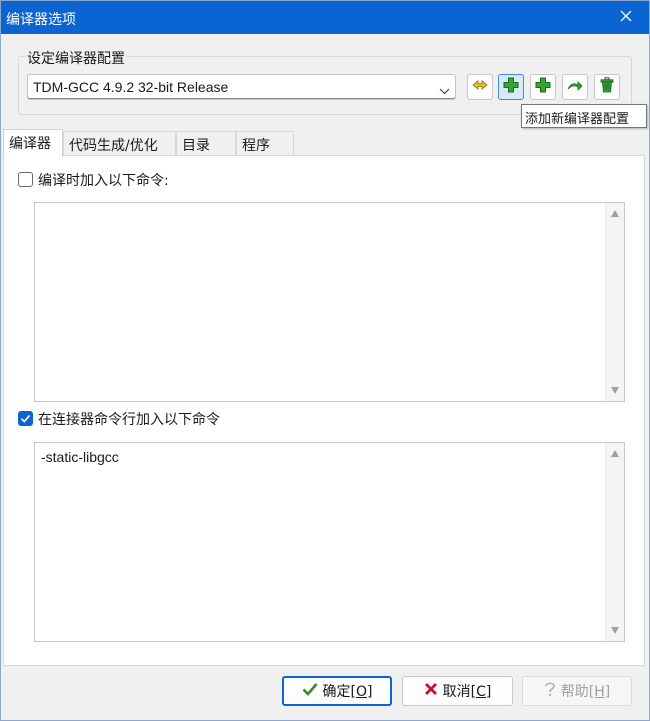 This screenshot has width=650, height=721. Describe the element at coordinates (599, 692) in the screenshot. I see `help-accel: [H]` at that location.